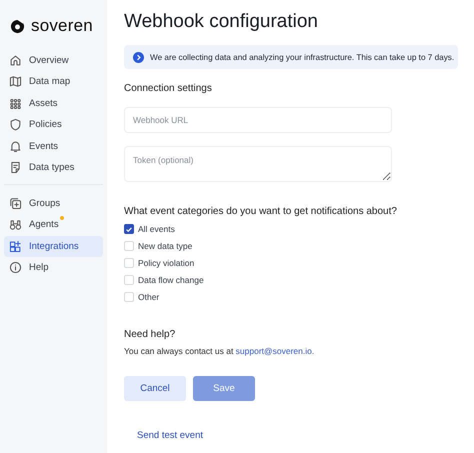  What do you see at coordinates (53, 82) in the screenshot?
I see `nav-item: Data map` at bounding box center [53, 82].